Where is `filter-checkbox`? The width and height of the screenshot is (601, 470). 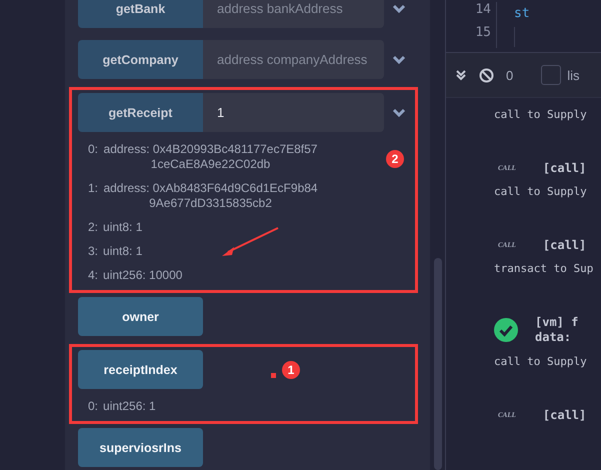 filter-checkbox is located at coordinates (551, 75).